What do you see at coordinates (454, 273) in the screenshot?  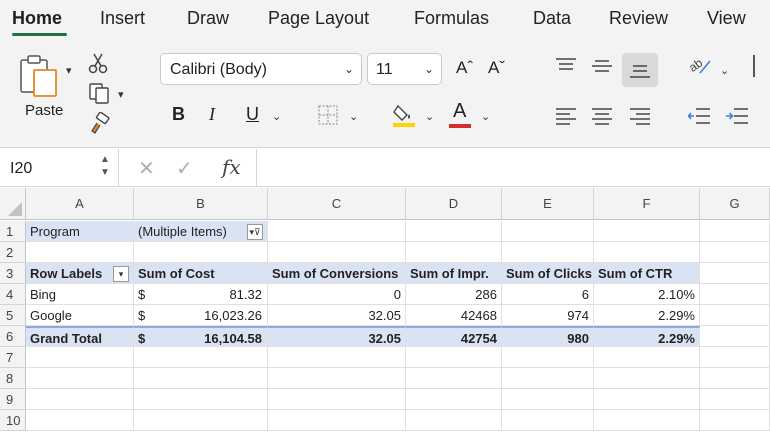 I see `pivot-header-impr: Sum of Impr.` at bounding box center [454, 273].